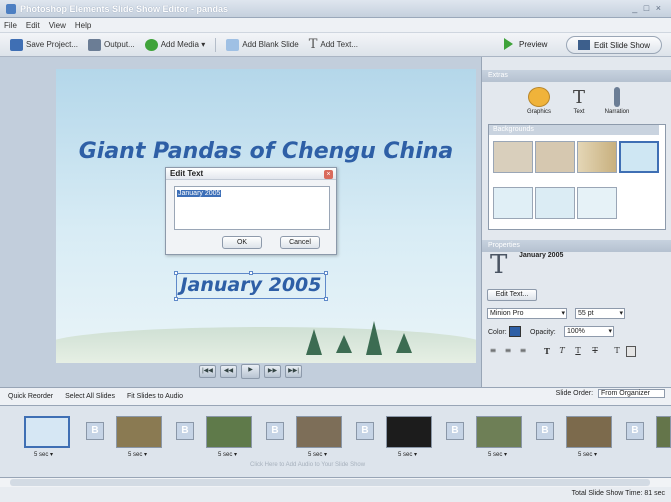 This screenshot has height=502, width=671. I want to click on color-swatch, so click(515, 331).